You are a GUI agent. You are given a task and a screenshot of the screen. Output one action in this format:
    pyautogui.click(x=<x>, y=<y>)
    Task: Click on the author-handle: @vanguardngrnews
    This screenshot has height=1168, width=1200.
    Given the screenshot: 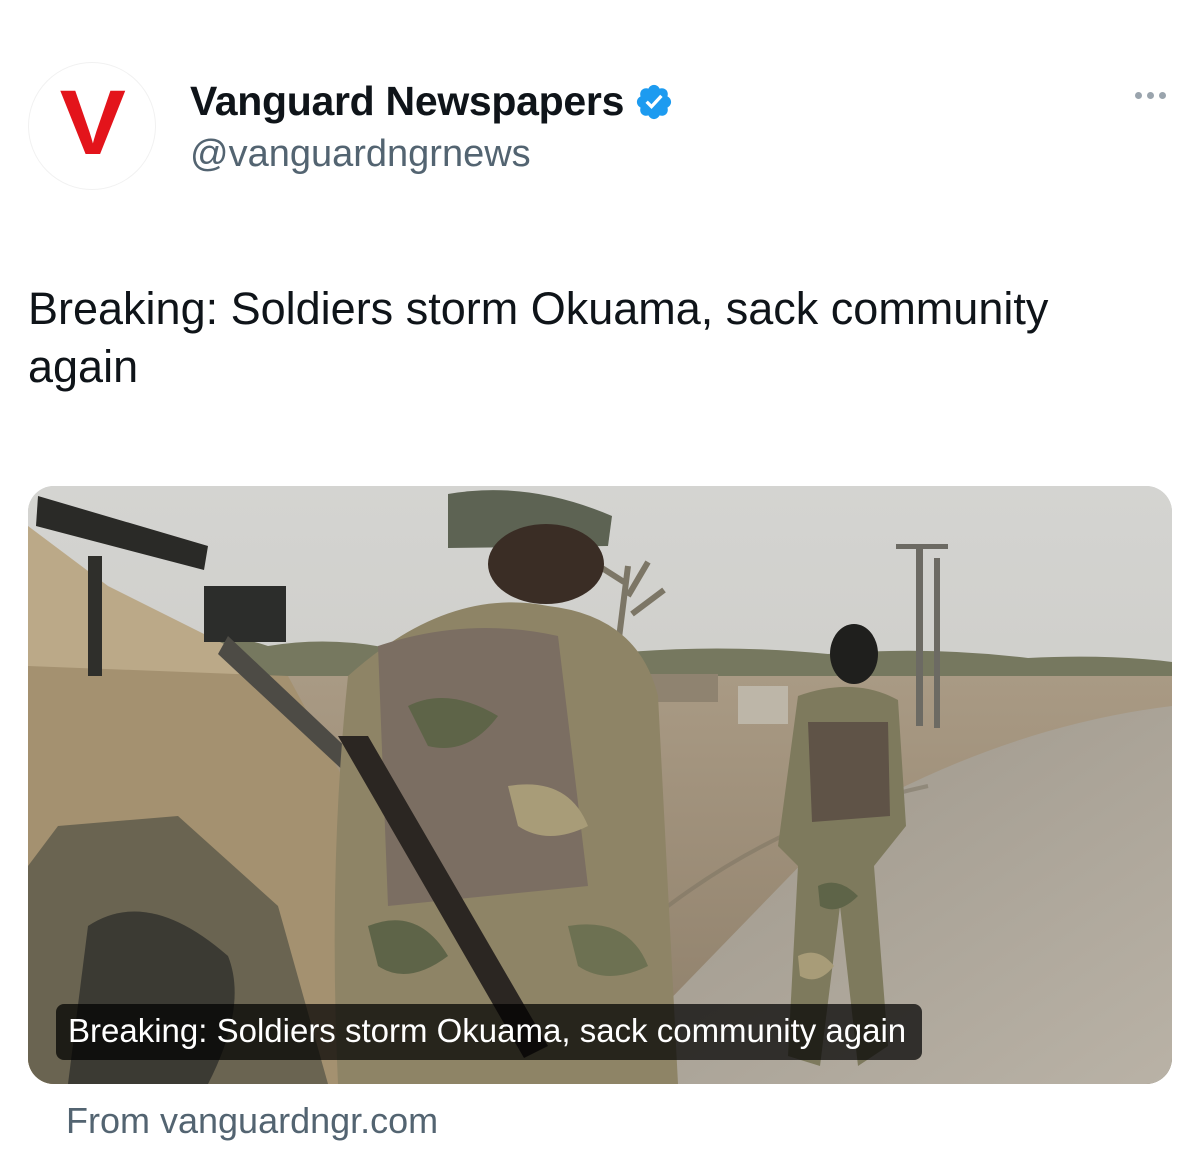 What is the action you would take?
    pyautogui.click(x=432, y=154)
    